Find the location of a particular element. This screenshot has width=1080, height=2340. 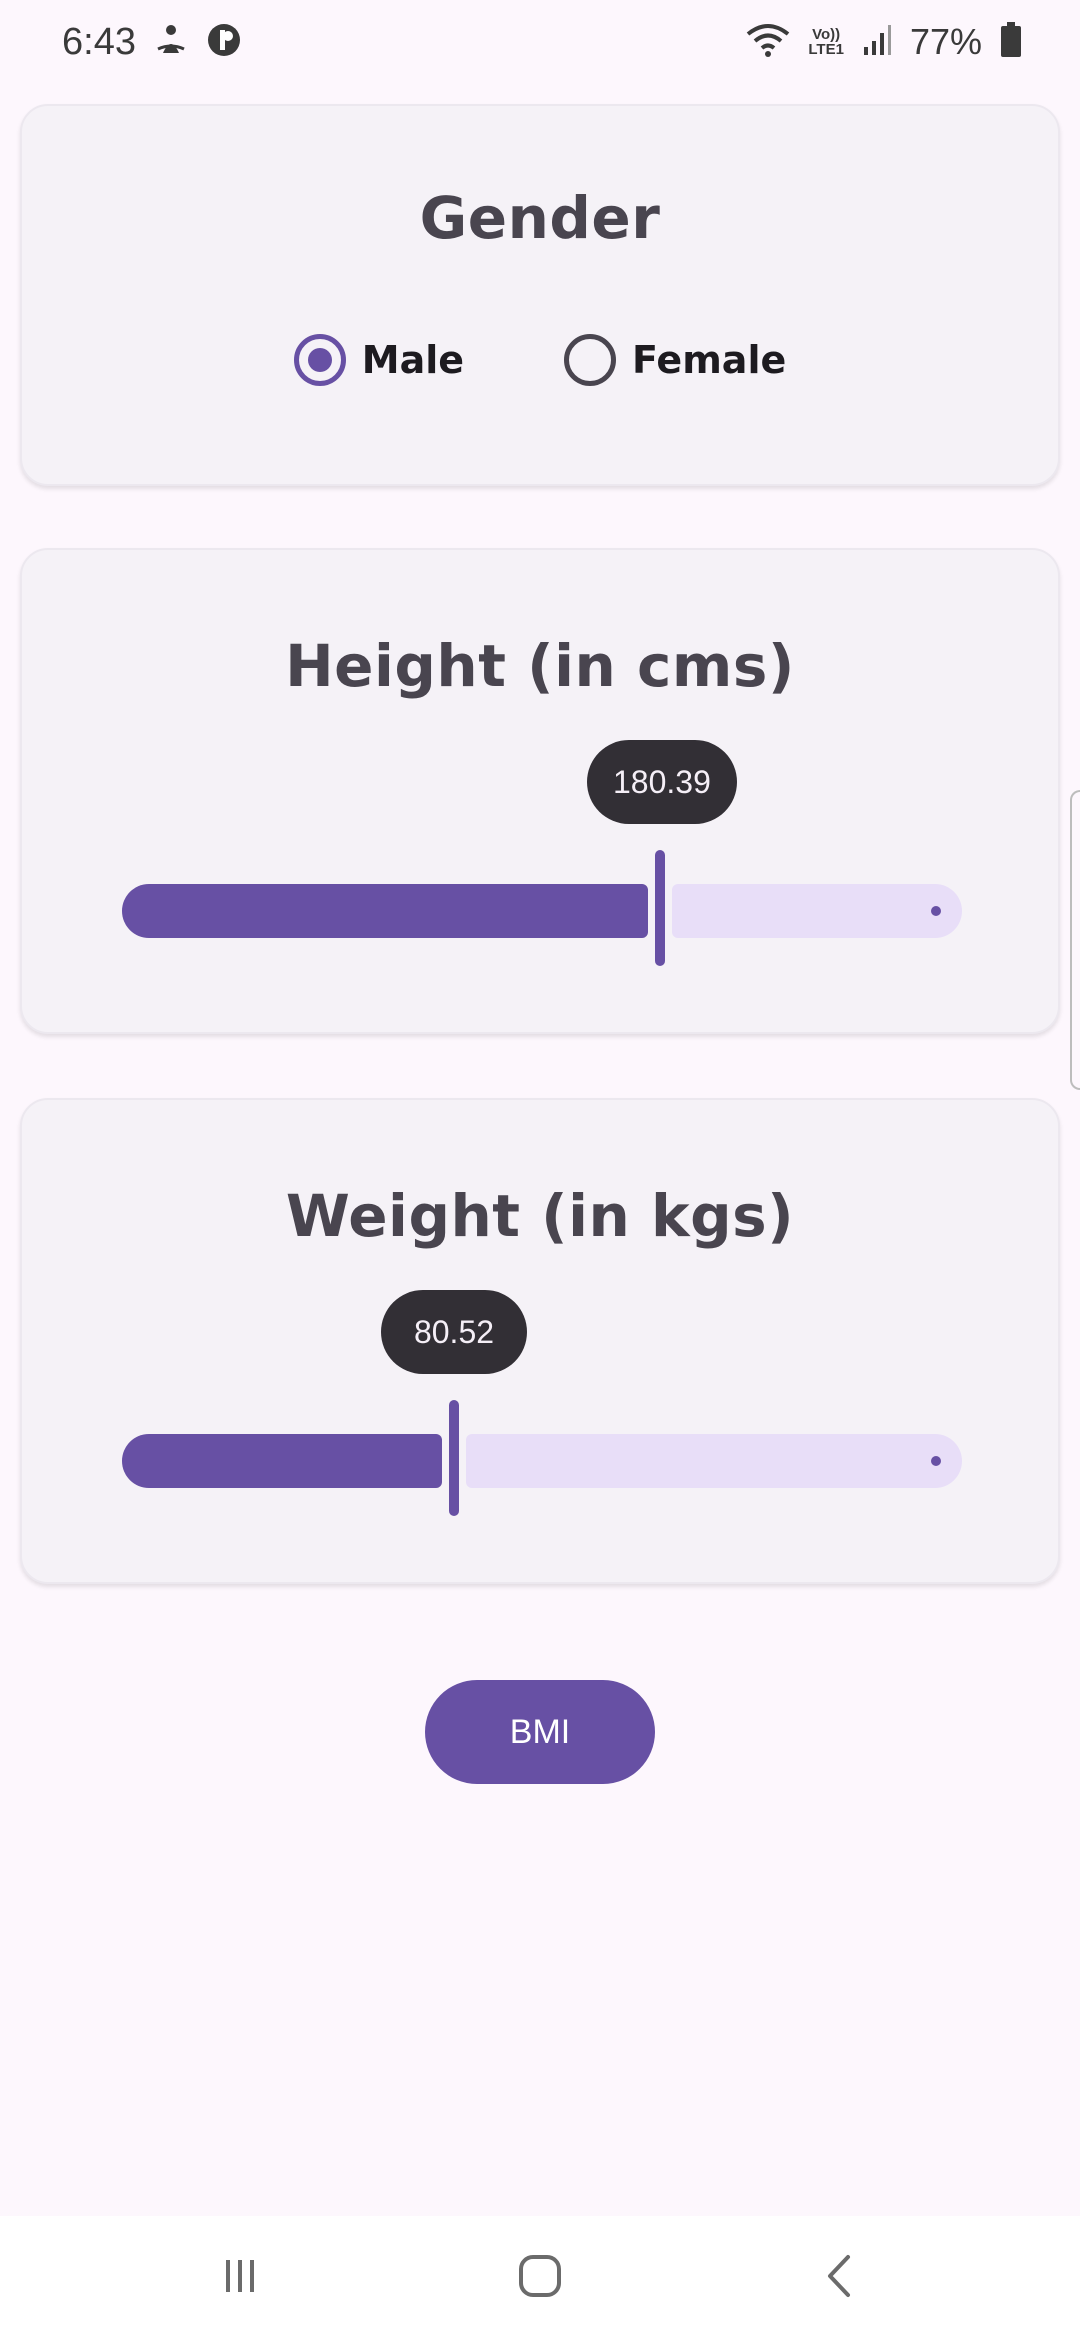

edge-panel-handle is located at coordinates (1075, 940).